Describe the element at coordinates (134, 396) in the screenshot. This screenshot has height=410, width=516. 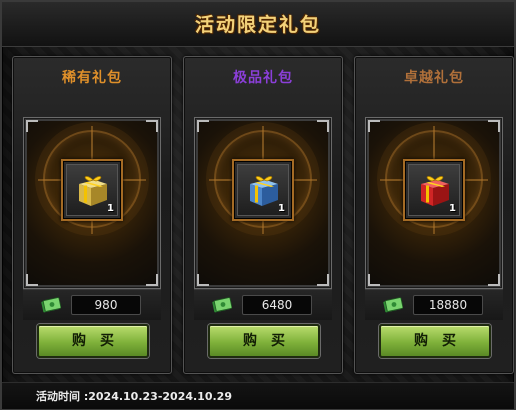
I see `event-time-text: 活动时间 :2024.10.23-2024.10.29` at that location.